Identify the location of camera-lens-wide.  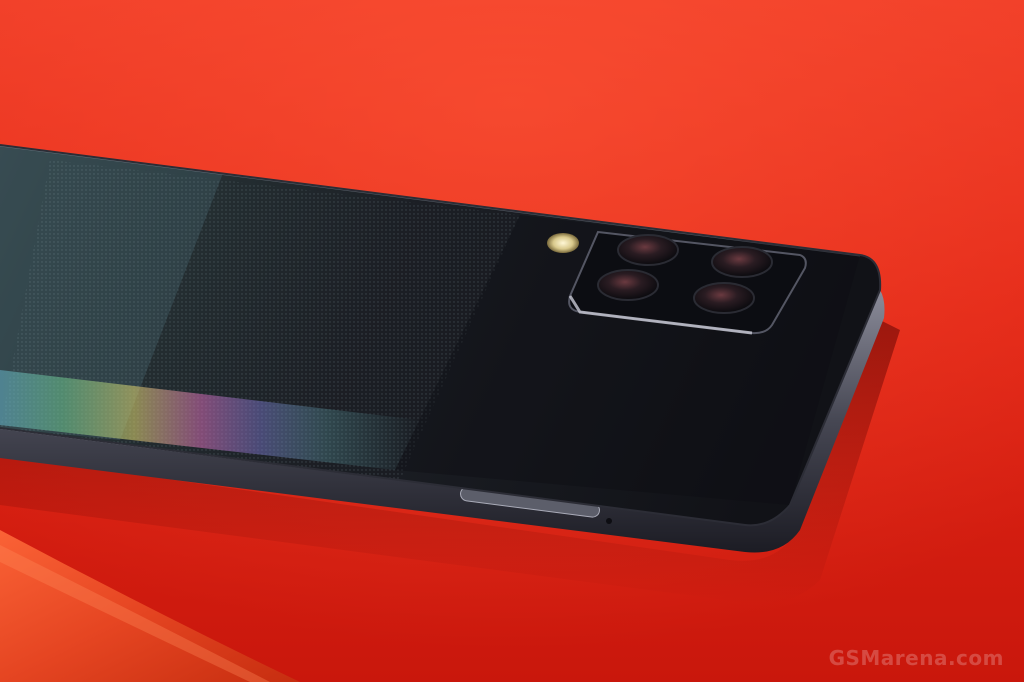
(742, 262).